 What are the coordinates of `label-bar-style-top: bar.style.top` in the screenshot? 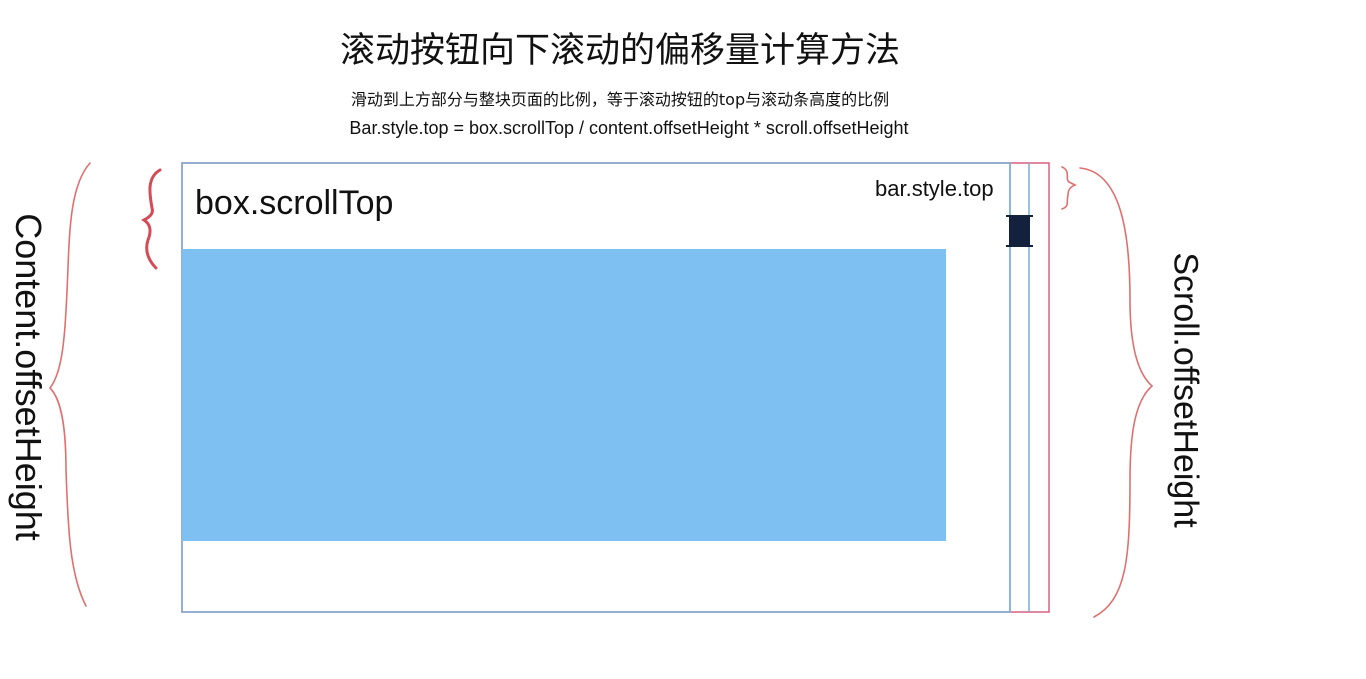 It's located at (934, 188).